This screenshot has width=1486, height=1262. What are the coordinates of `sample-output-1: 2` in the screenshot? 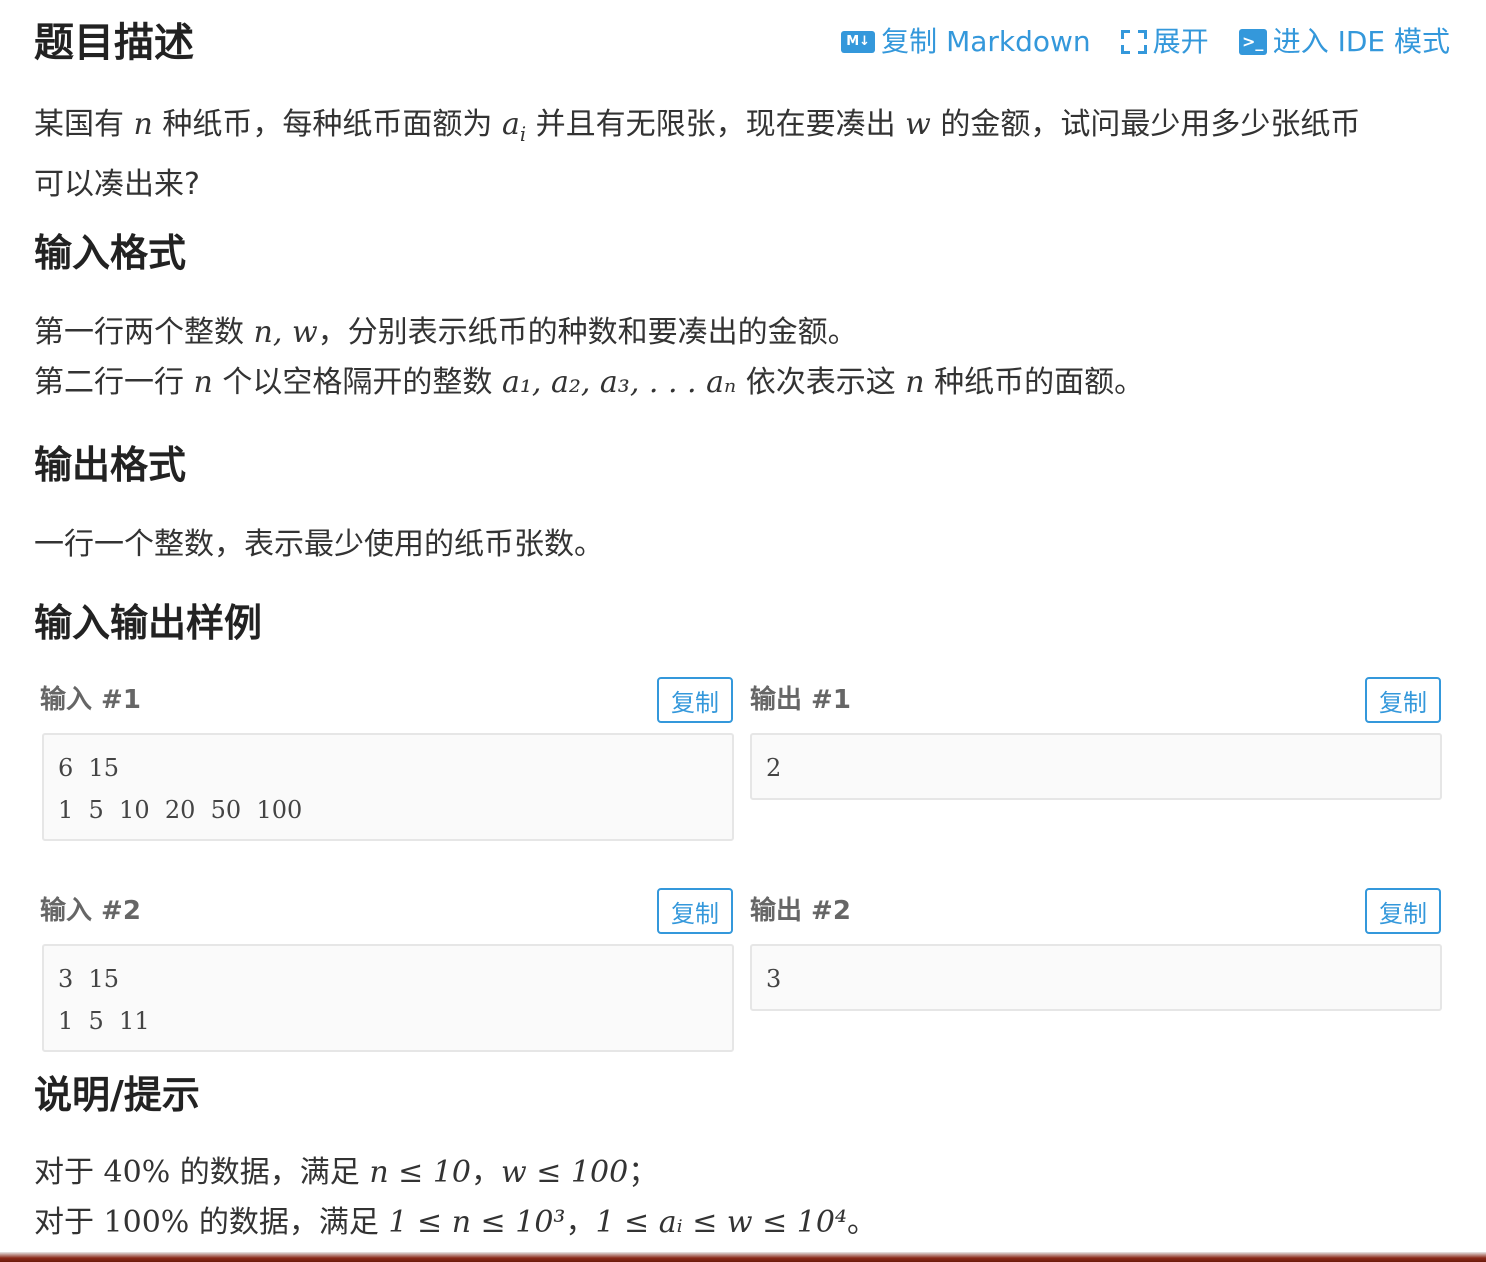 It's located at (1096, 766).